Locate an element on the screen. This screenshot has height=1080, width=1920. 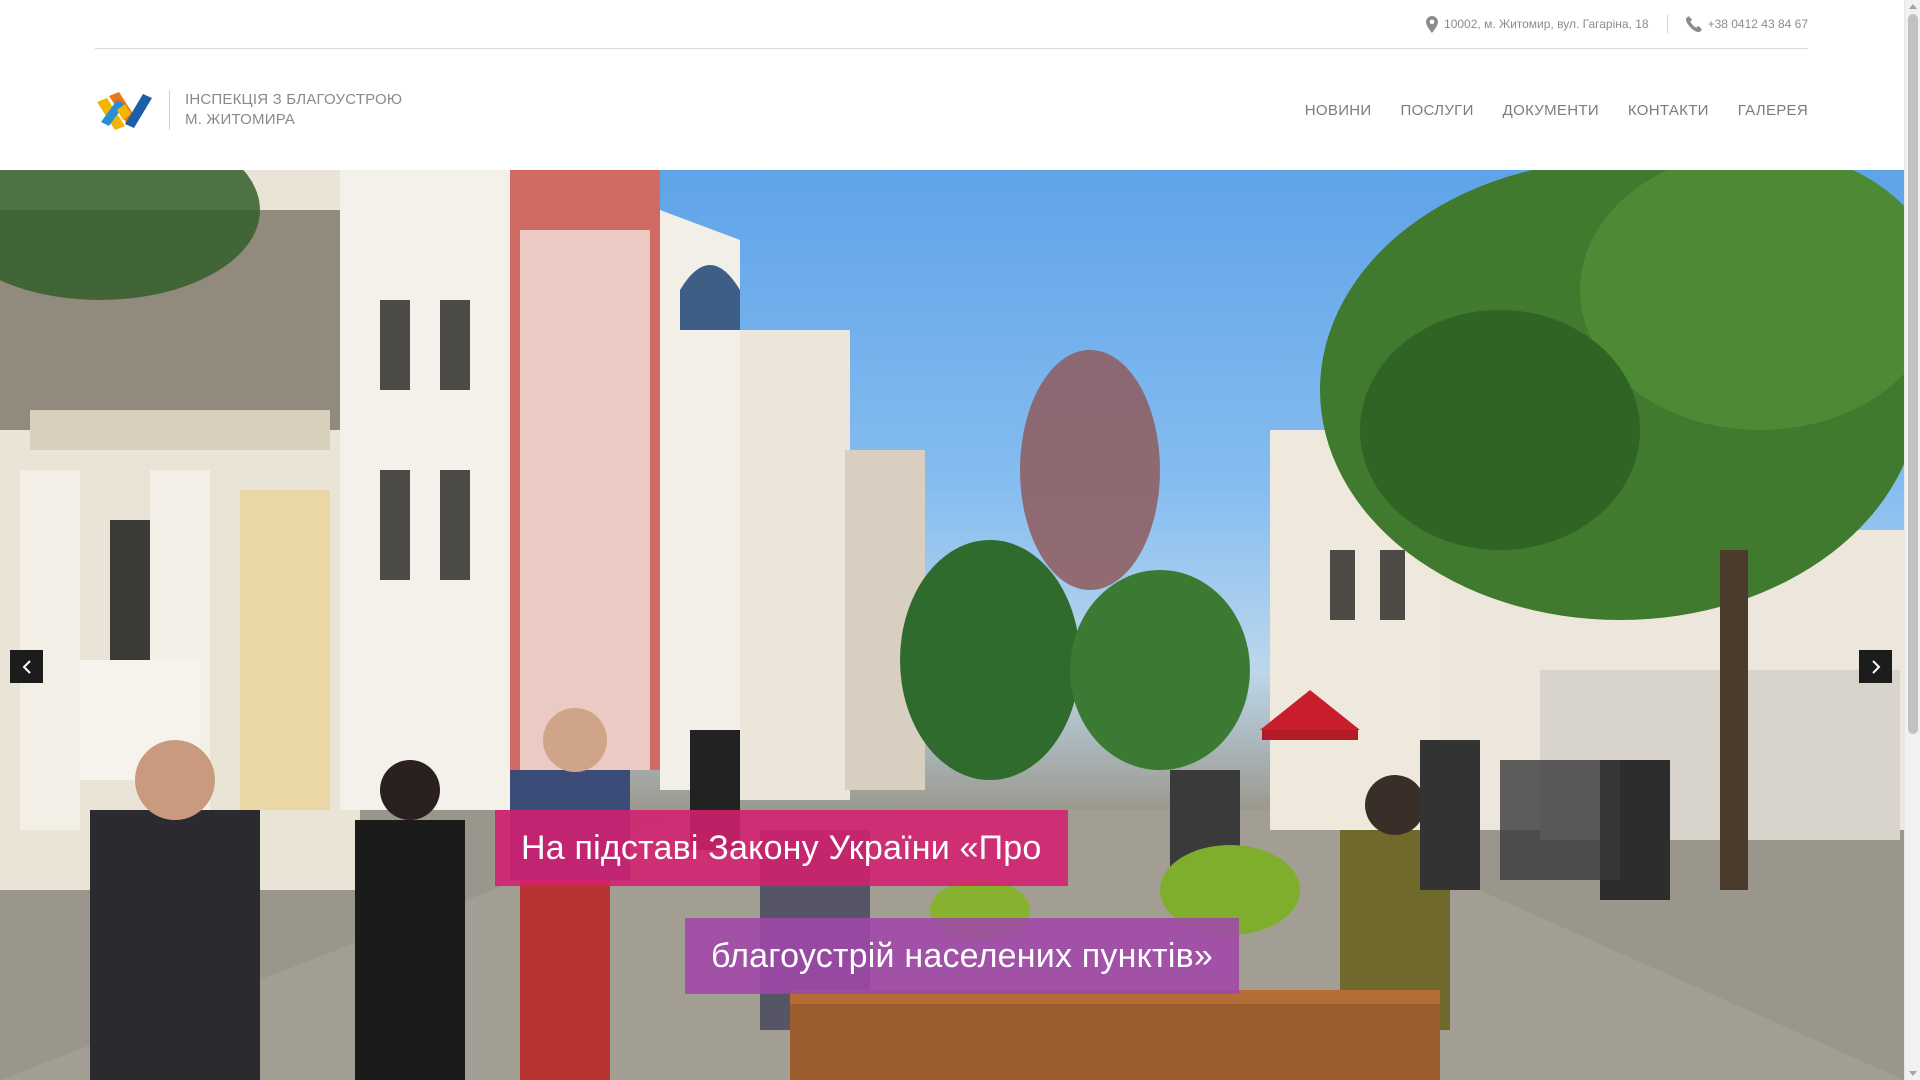
page-scrollbar is located at coordinates (1912, 540).